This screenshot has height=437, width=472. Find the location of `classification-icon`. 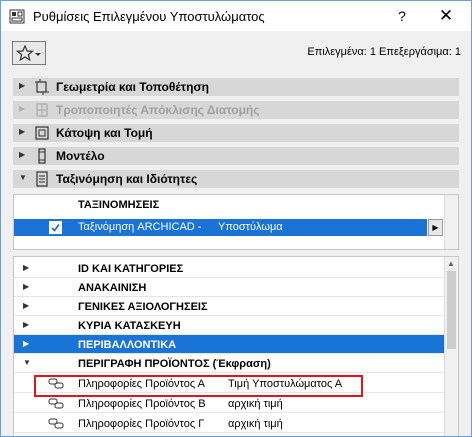

classification-icon is located at coordinates (42, 179).